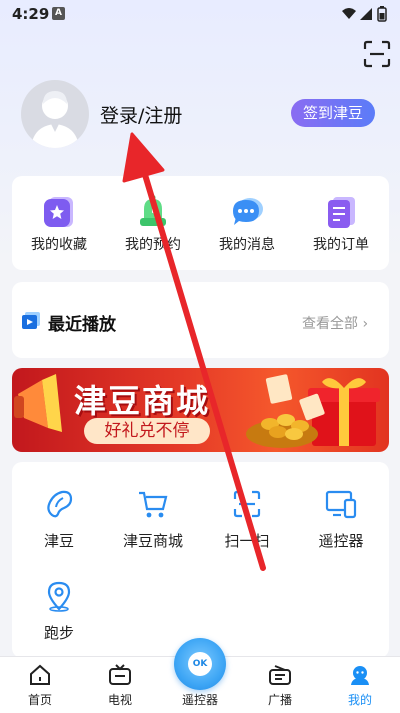 This screenshot has height=713, width=400. Describe the element at coordinates (200, 14) in the screenshot. I see `status-bar: 4:29 A` at that location.